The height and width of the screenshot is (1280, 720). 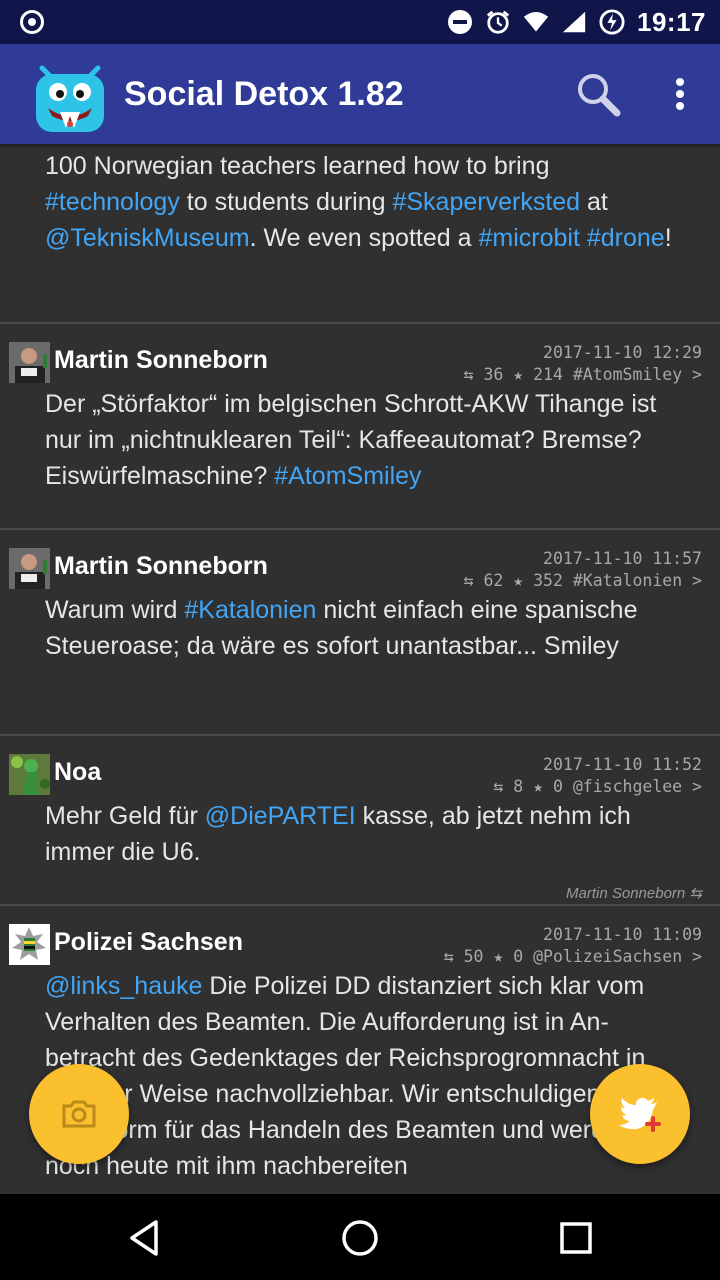 I want to click on signal-icon, so click(x=574, y=22).